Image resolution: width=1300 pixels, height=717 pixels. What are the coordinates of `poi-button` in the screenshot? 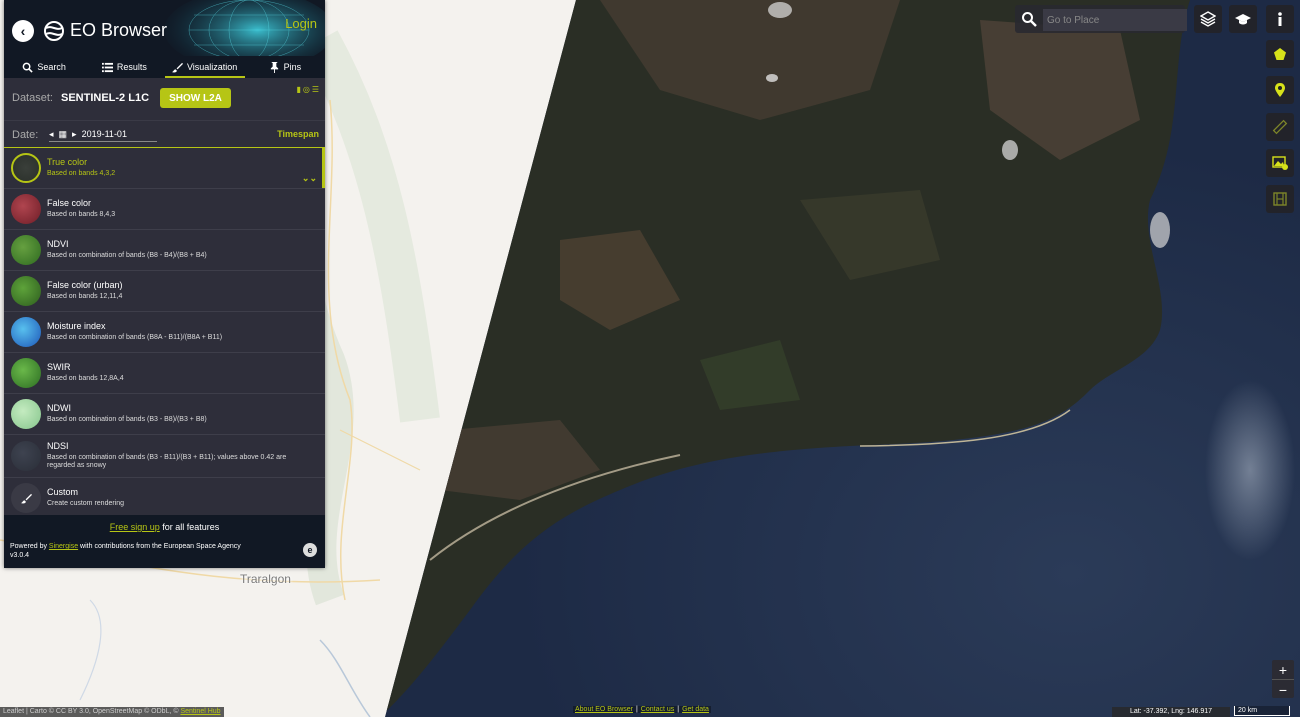 It's located at (1280, 90).